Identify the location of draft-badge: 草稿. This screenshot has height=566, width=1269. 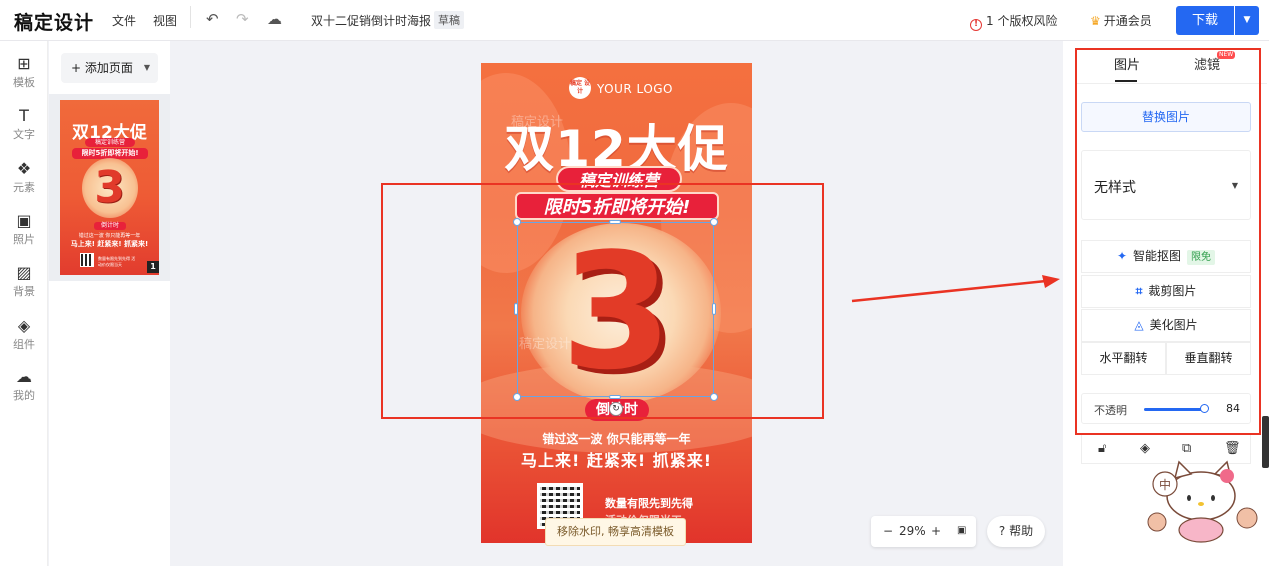
(449, 20).